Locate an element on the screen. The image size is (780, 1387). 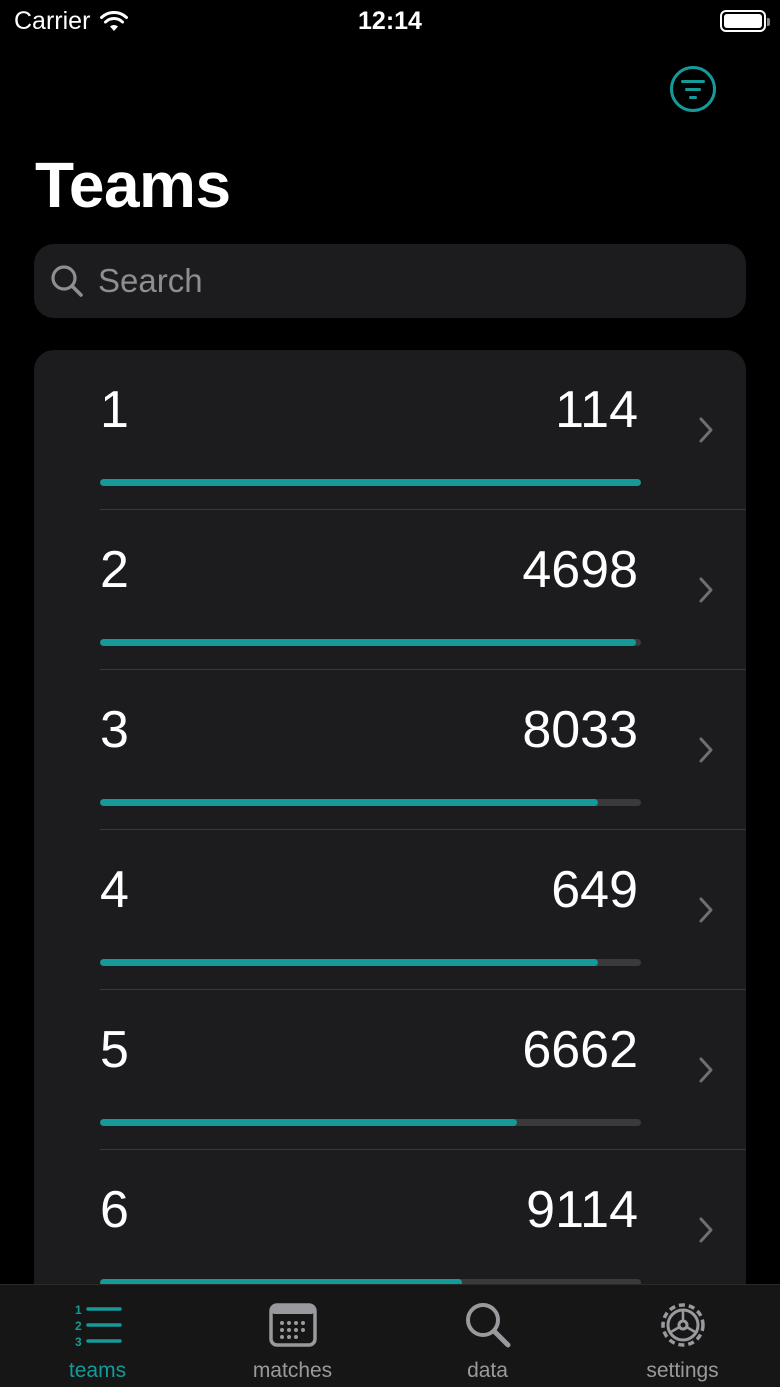
clock: 12:14 is located at coordinates (390, 21).